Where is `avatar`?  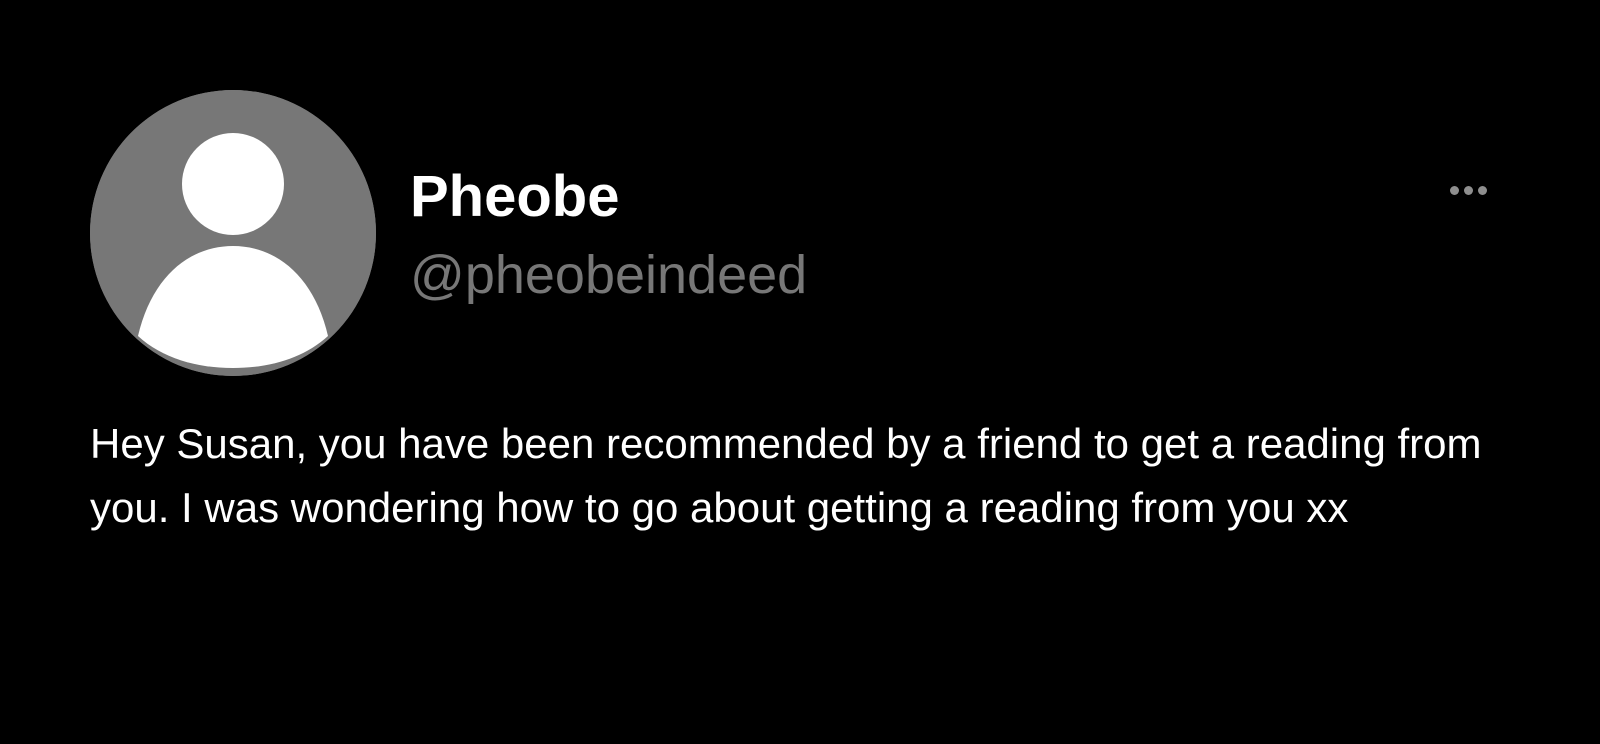 avatar is located at coordinates (233, 233).